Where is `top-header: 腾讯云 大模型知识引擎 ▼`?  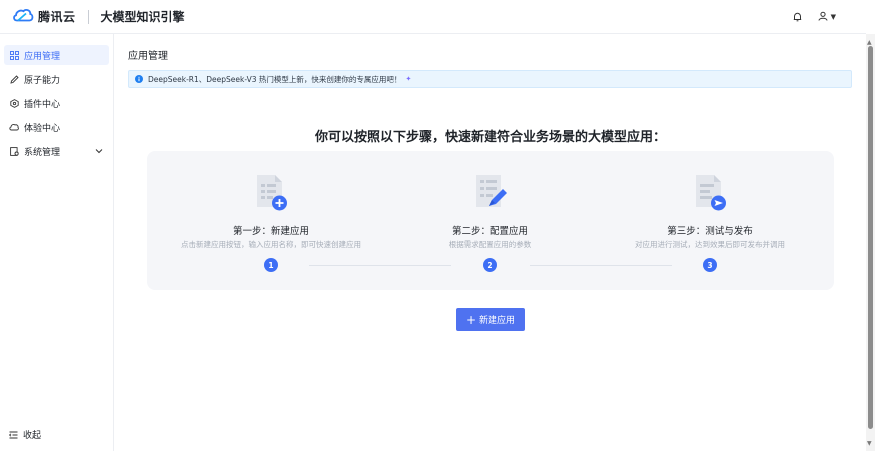
top-header: 腾讯云 大模型知识引擎 ▼ is located at coordinates (433, 17).